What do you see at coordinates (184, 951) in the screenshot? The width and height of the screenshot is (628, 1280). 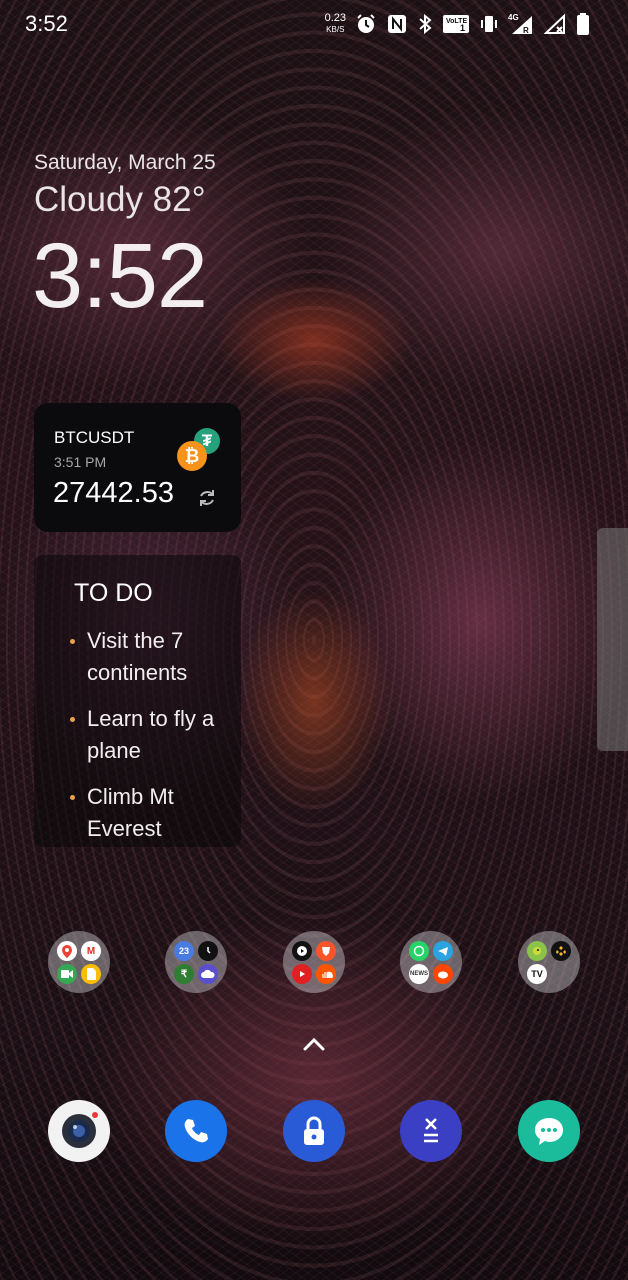 I see `calendar-icon: 23` at bounding box center [184, 951].